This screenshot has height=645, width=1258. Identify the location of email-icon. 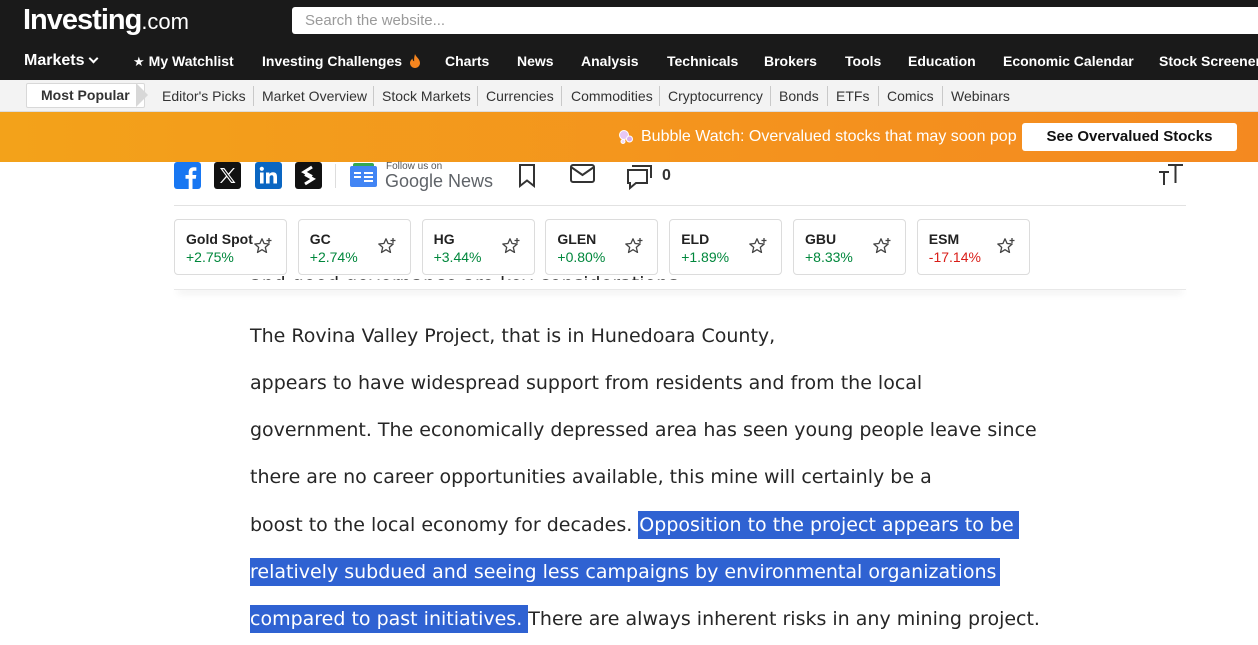
(582, 175).